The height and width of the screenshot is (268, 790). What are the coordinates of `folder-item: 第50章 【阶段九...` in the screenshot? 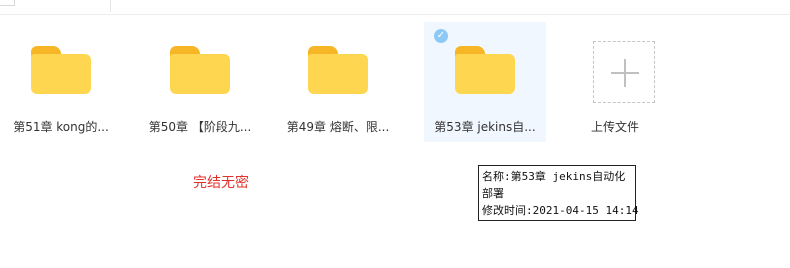 It's located at (200, 82).